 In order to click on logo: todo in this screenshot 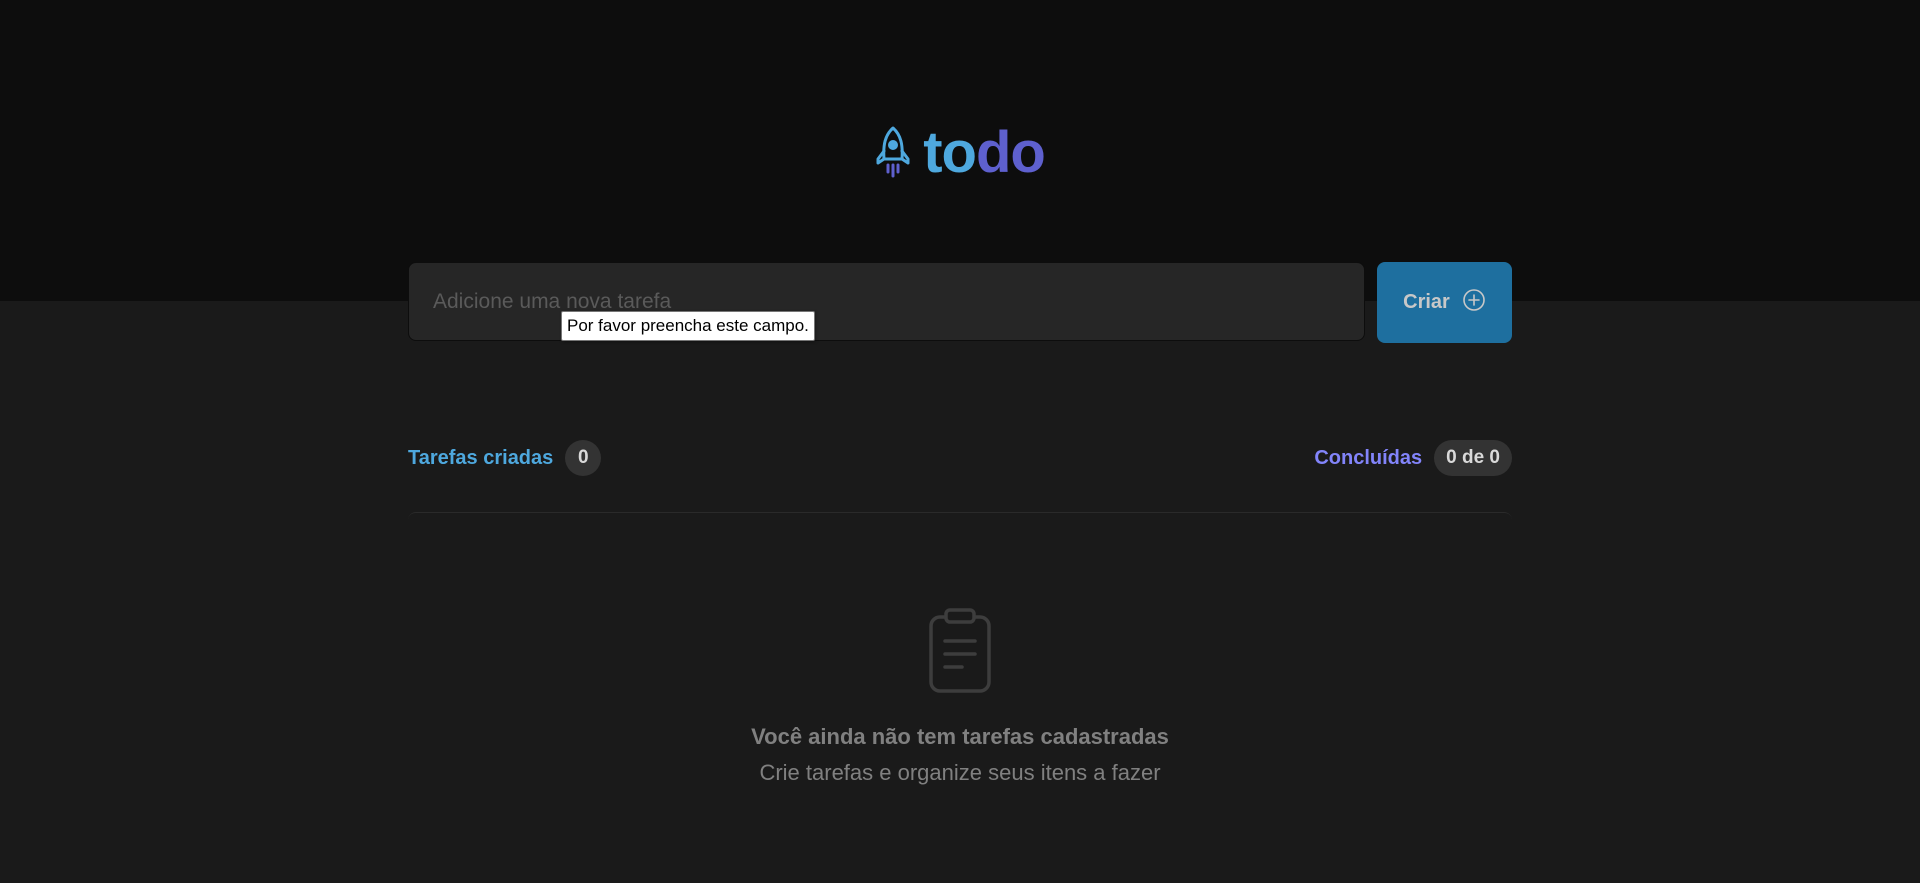, I will do `click(960, 153)`.